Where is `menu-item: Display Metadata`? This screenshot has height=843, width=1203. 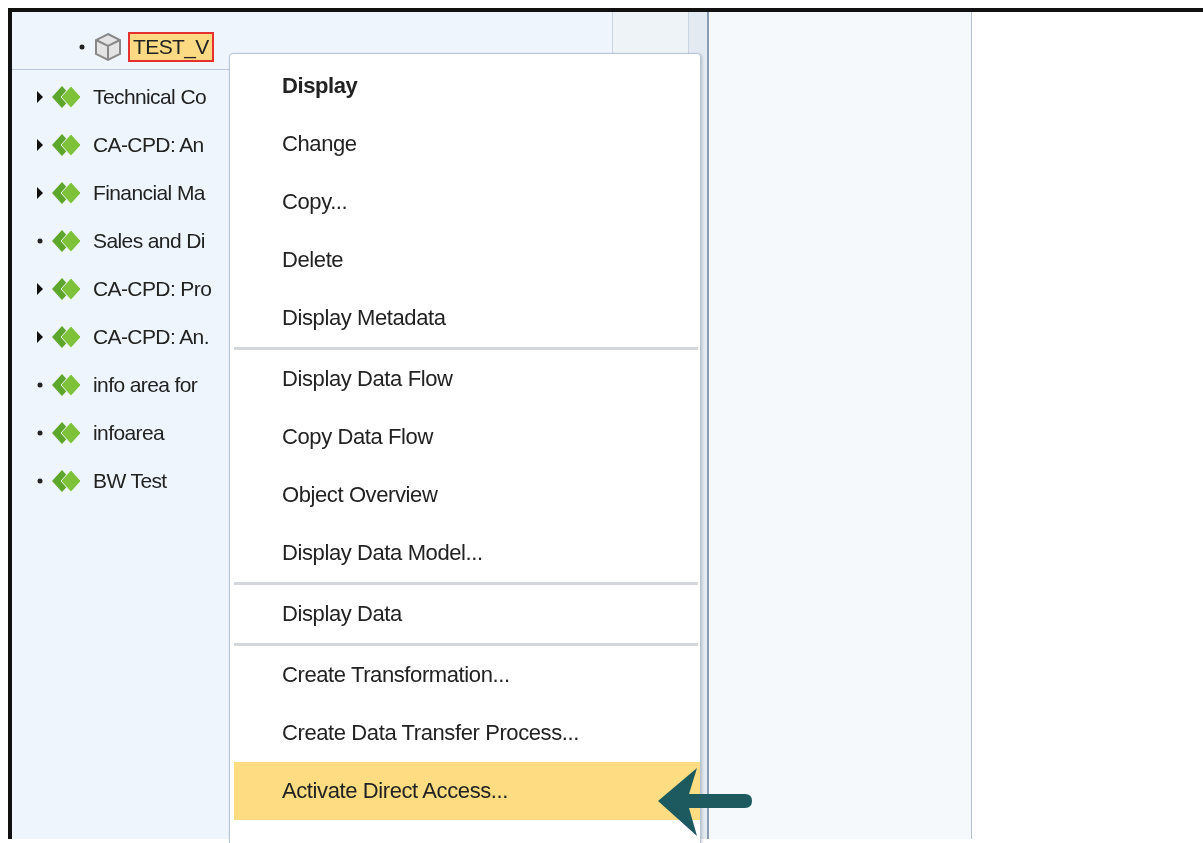 menu-item: Display Metadata is located at coordinates (467, 318).